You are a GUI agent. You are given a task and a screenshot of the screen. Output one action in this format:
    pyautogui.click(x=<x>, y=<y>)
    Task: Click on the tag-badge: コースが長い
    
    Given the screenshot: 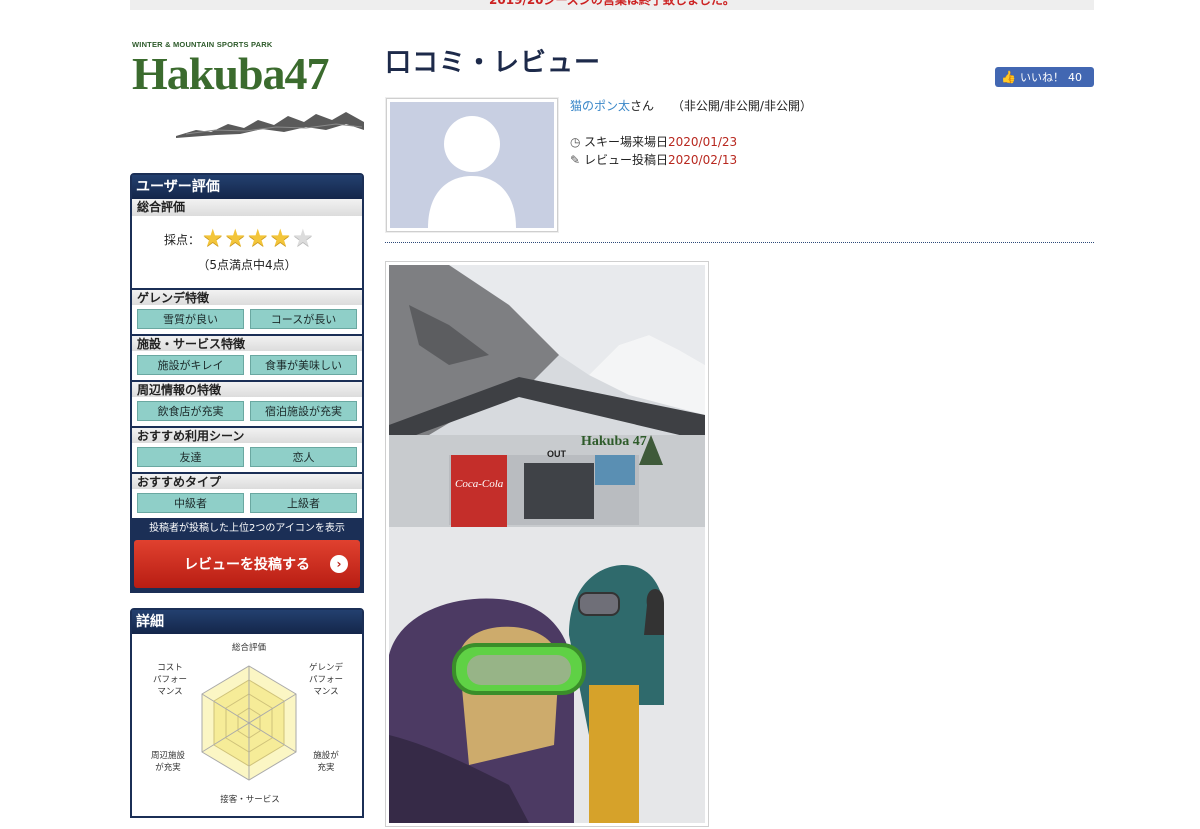 What is the action you would take?
    pyautogui.click(x=303, y=319)
    